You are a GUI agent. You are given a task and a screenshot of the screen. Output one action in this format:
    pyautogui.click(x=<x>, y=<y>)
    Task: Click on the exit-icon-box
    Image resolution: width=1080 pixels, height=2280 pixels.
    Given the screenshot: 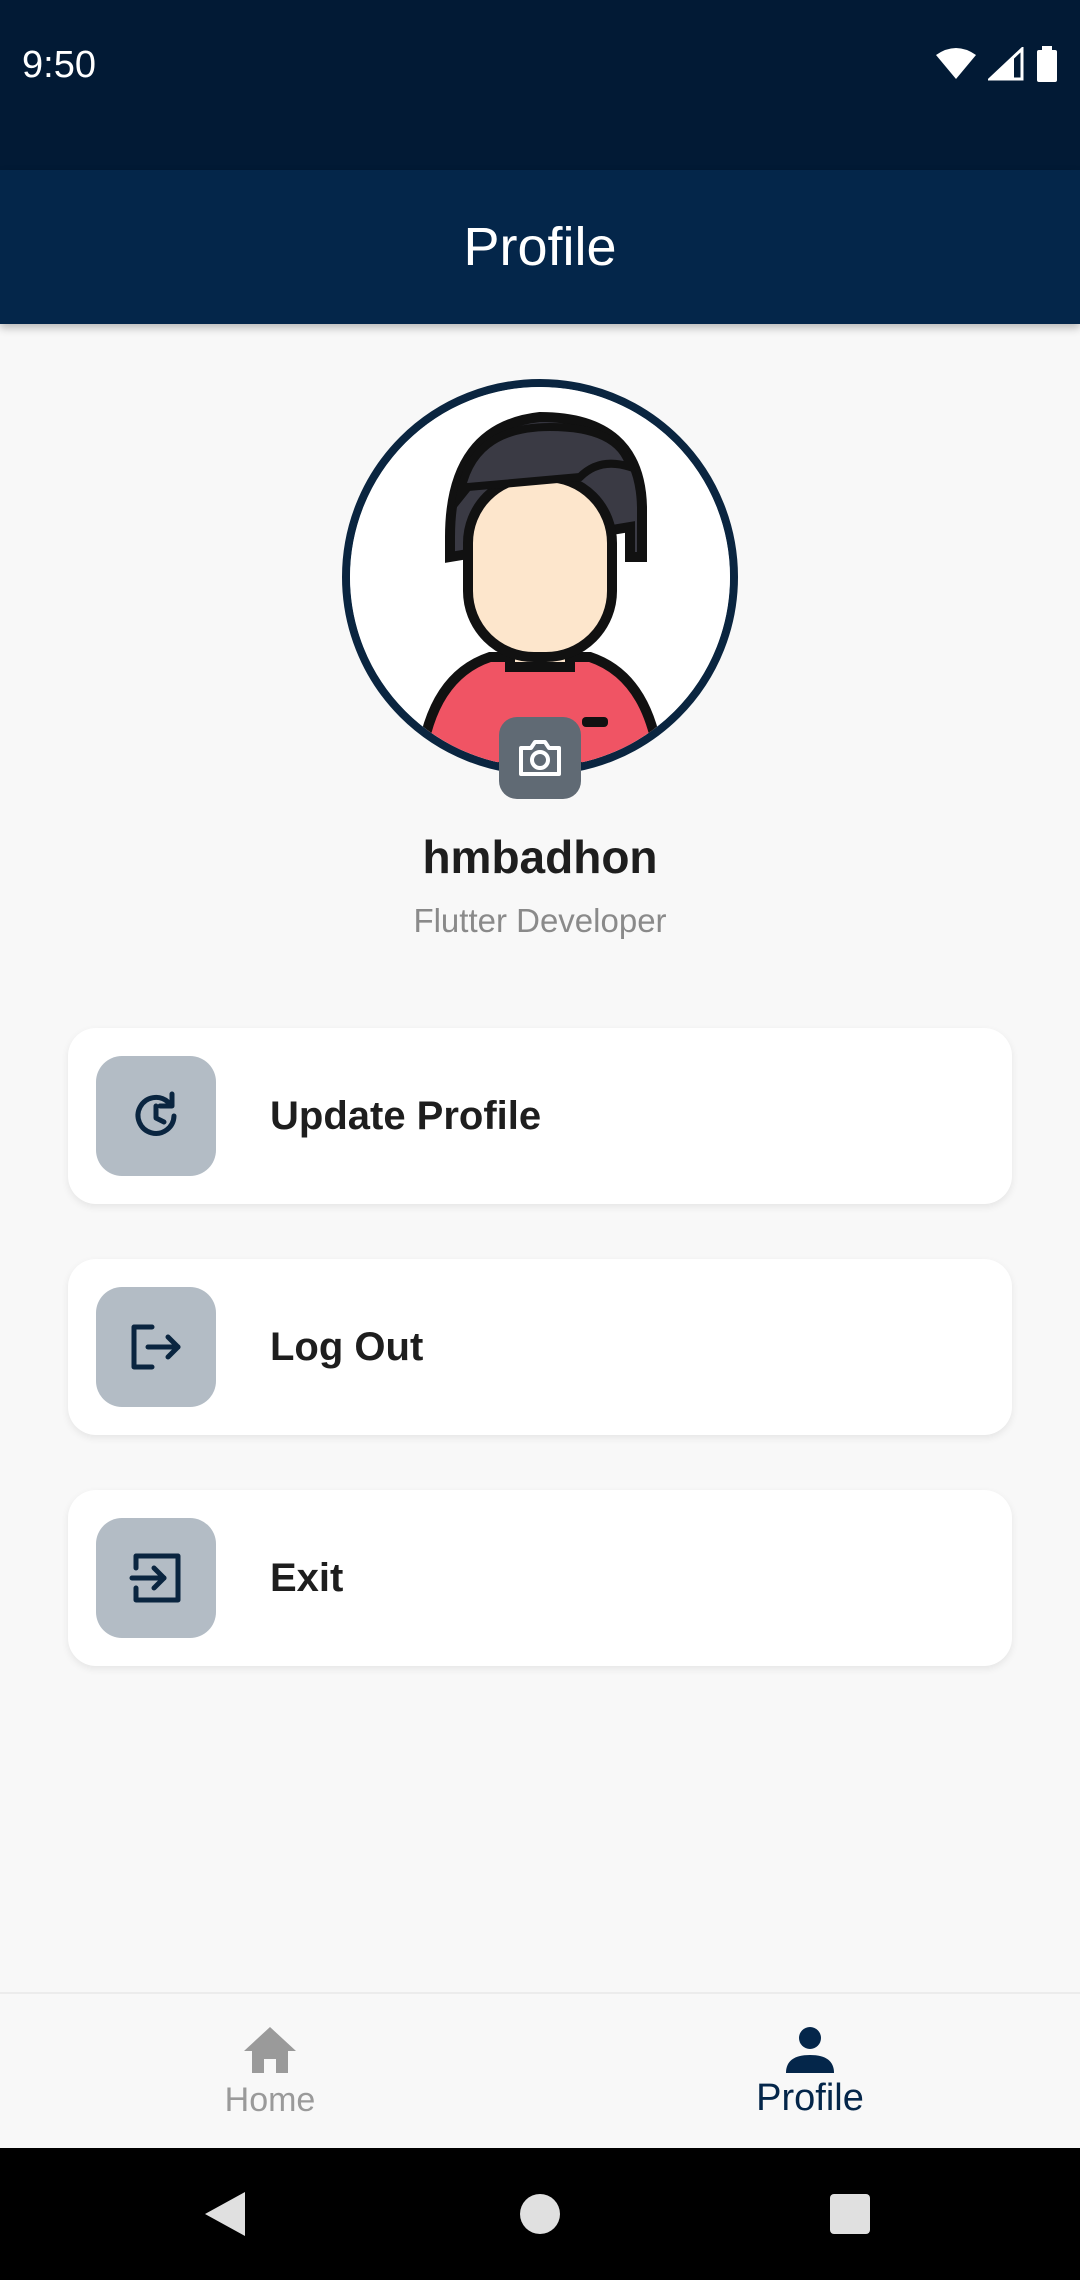 What is the action you would take?
    pyautogui.click(x=156, y=1578)
    